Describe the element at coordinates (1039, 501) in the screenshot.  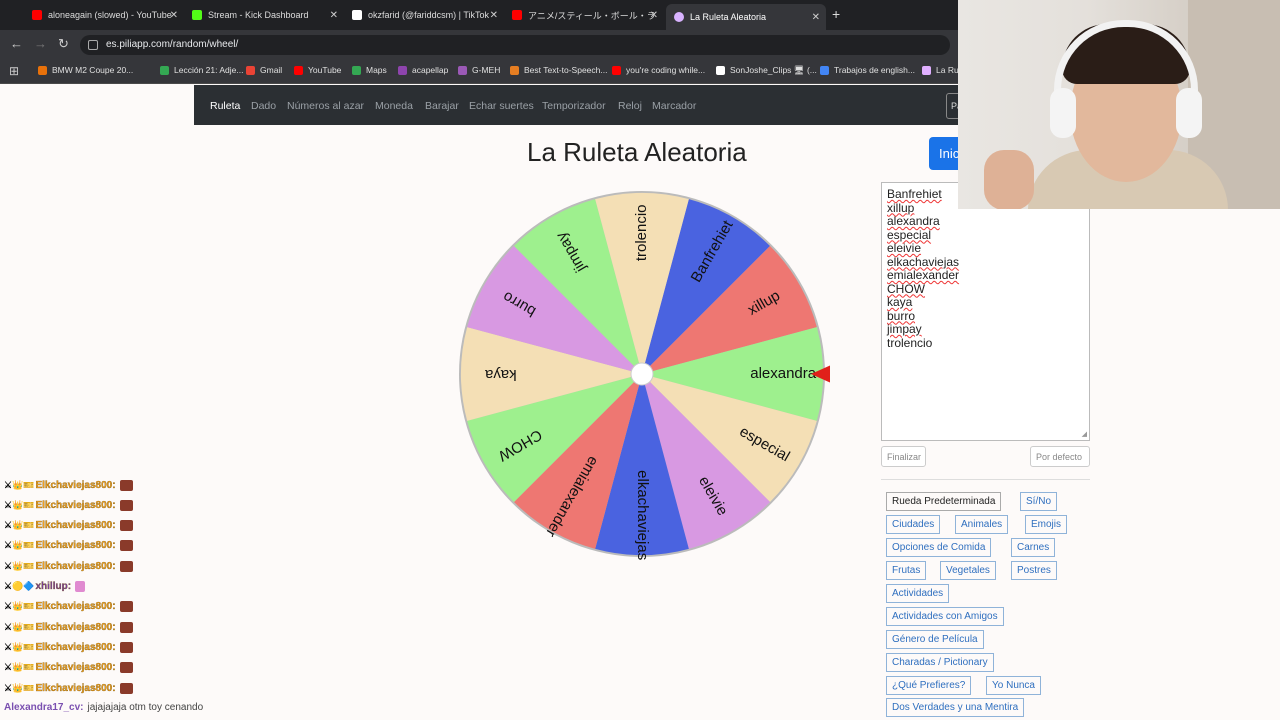
I see `preset-si-no: Sí/No` at that location.